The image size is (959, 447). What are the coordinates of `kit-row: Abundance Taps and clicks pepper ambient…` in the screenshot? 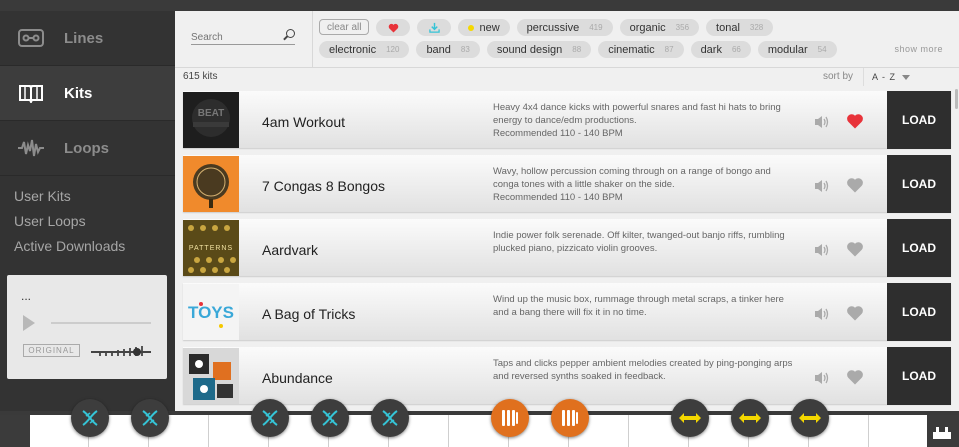 It's located at (567, 376).